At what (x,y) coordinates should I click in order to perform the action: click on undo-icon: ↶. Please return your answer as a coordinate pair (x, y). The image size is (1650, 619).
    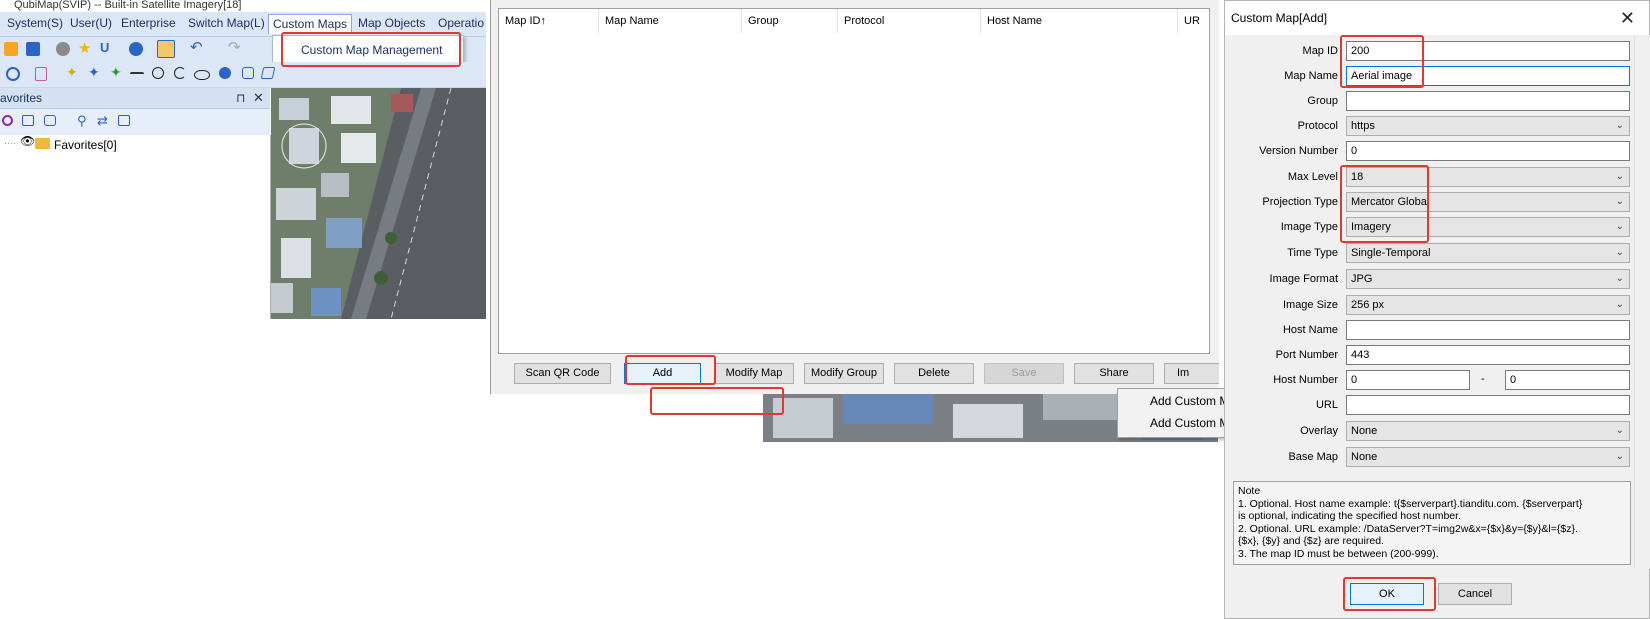
    Looking at the image, I should click on (197, 47).